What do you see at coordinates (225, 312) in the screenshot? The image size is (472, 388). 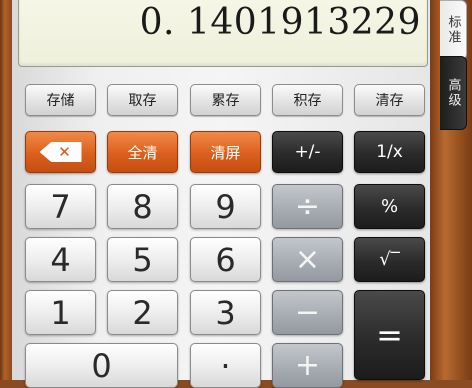 I see `digit-3-button: 3` at bounding box center [225, 312].